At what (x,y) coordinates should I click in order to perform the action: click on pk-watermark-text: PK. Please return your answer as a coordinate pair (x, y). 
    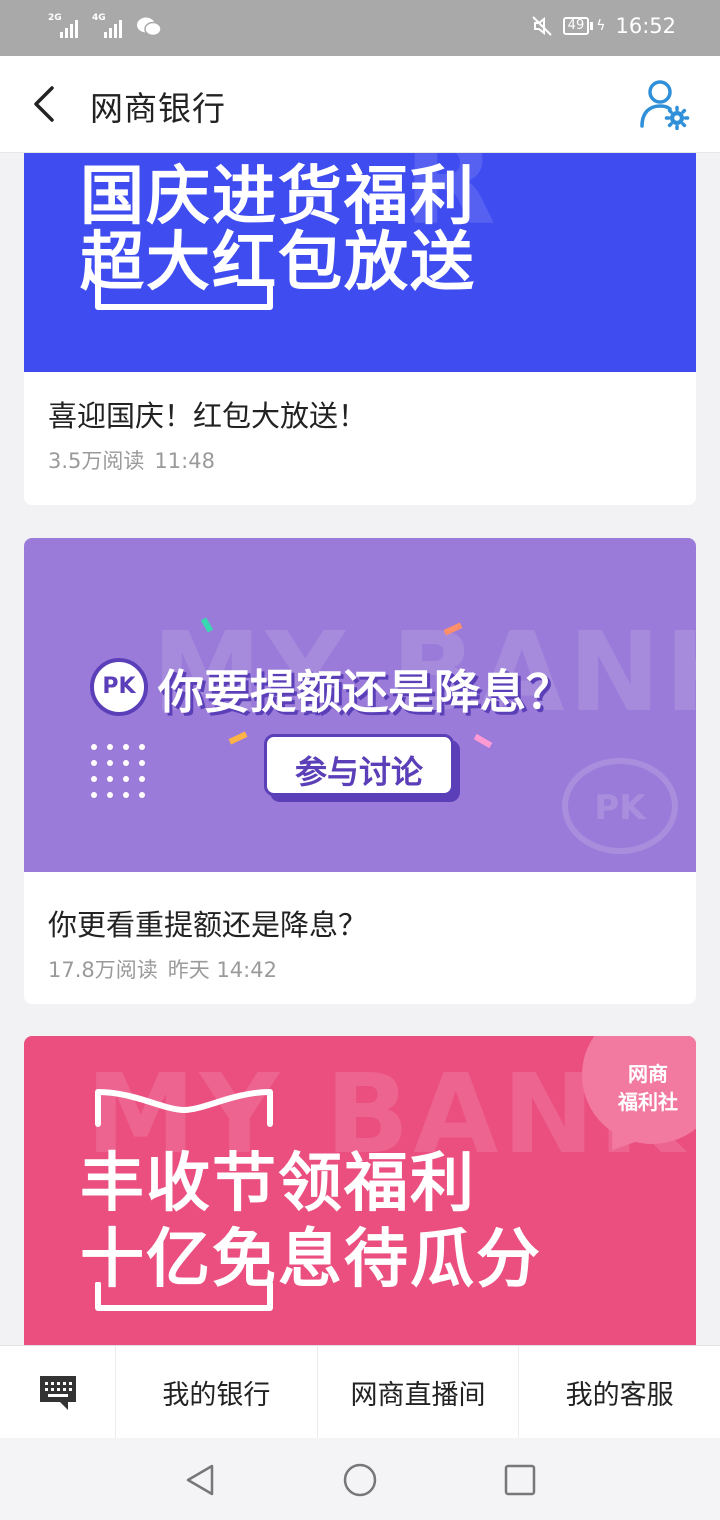
    Looking at the image, I should click on (620, 808).